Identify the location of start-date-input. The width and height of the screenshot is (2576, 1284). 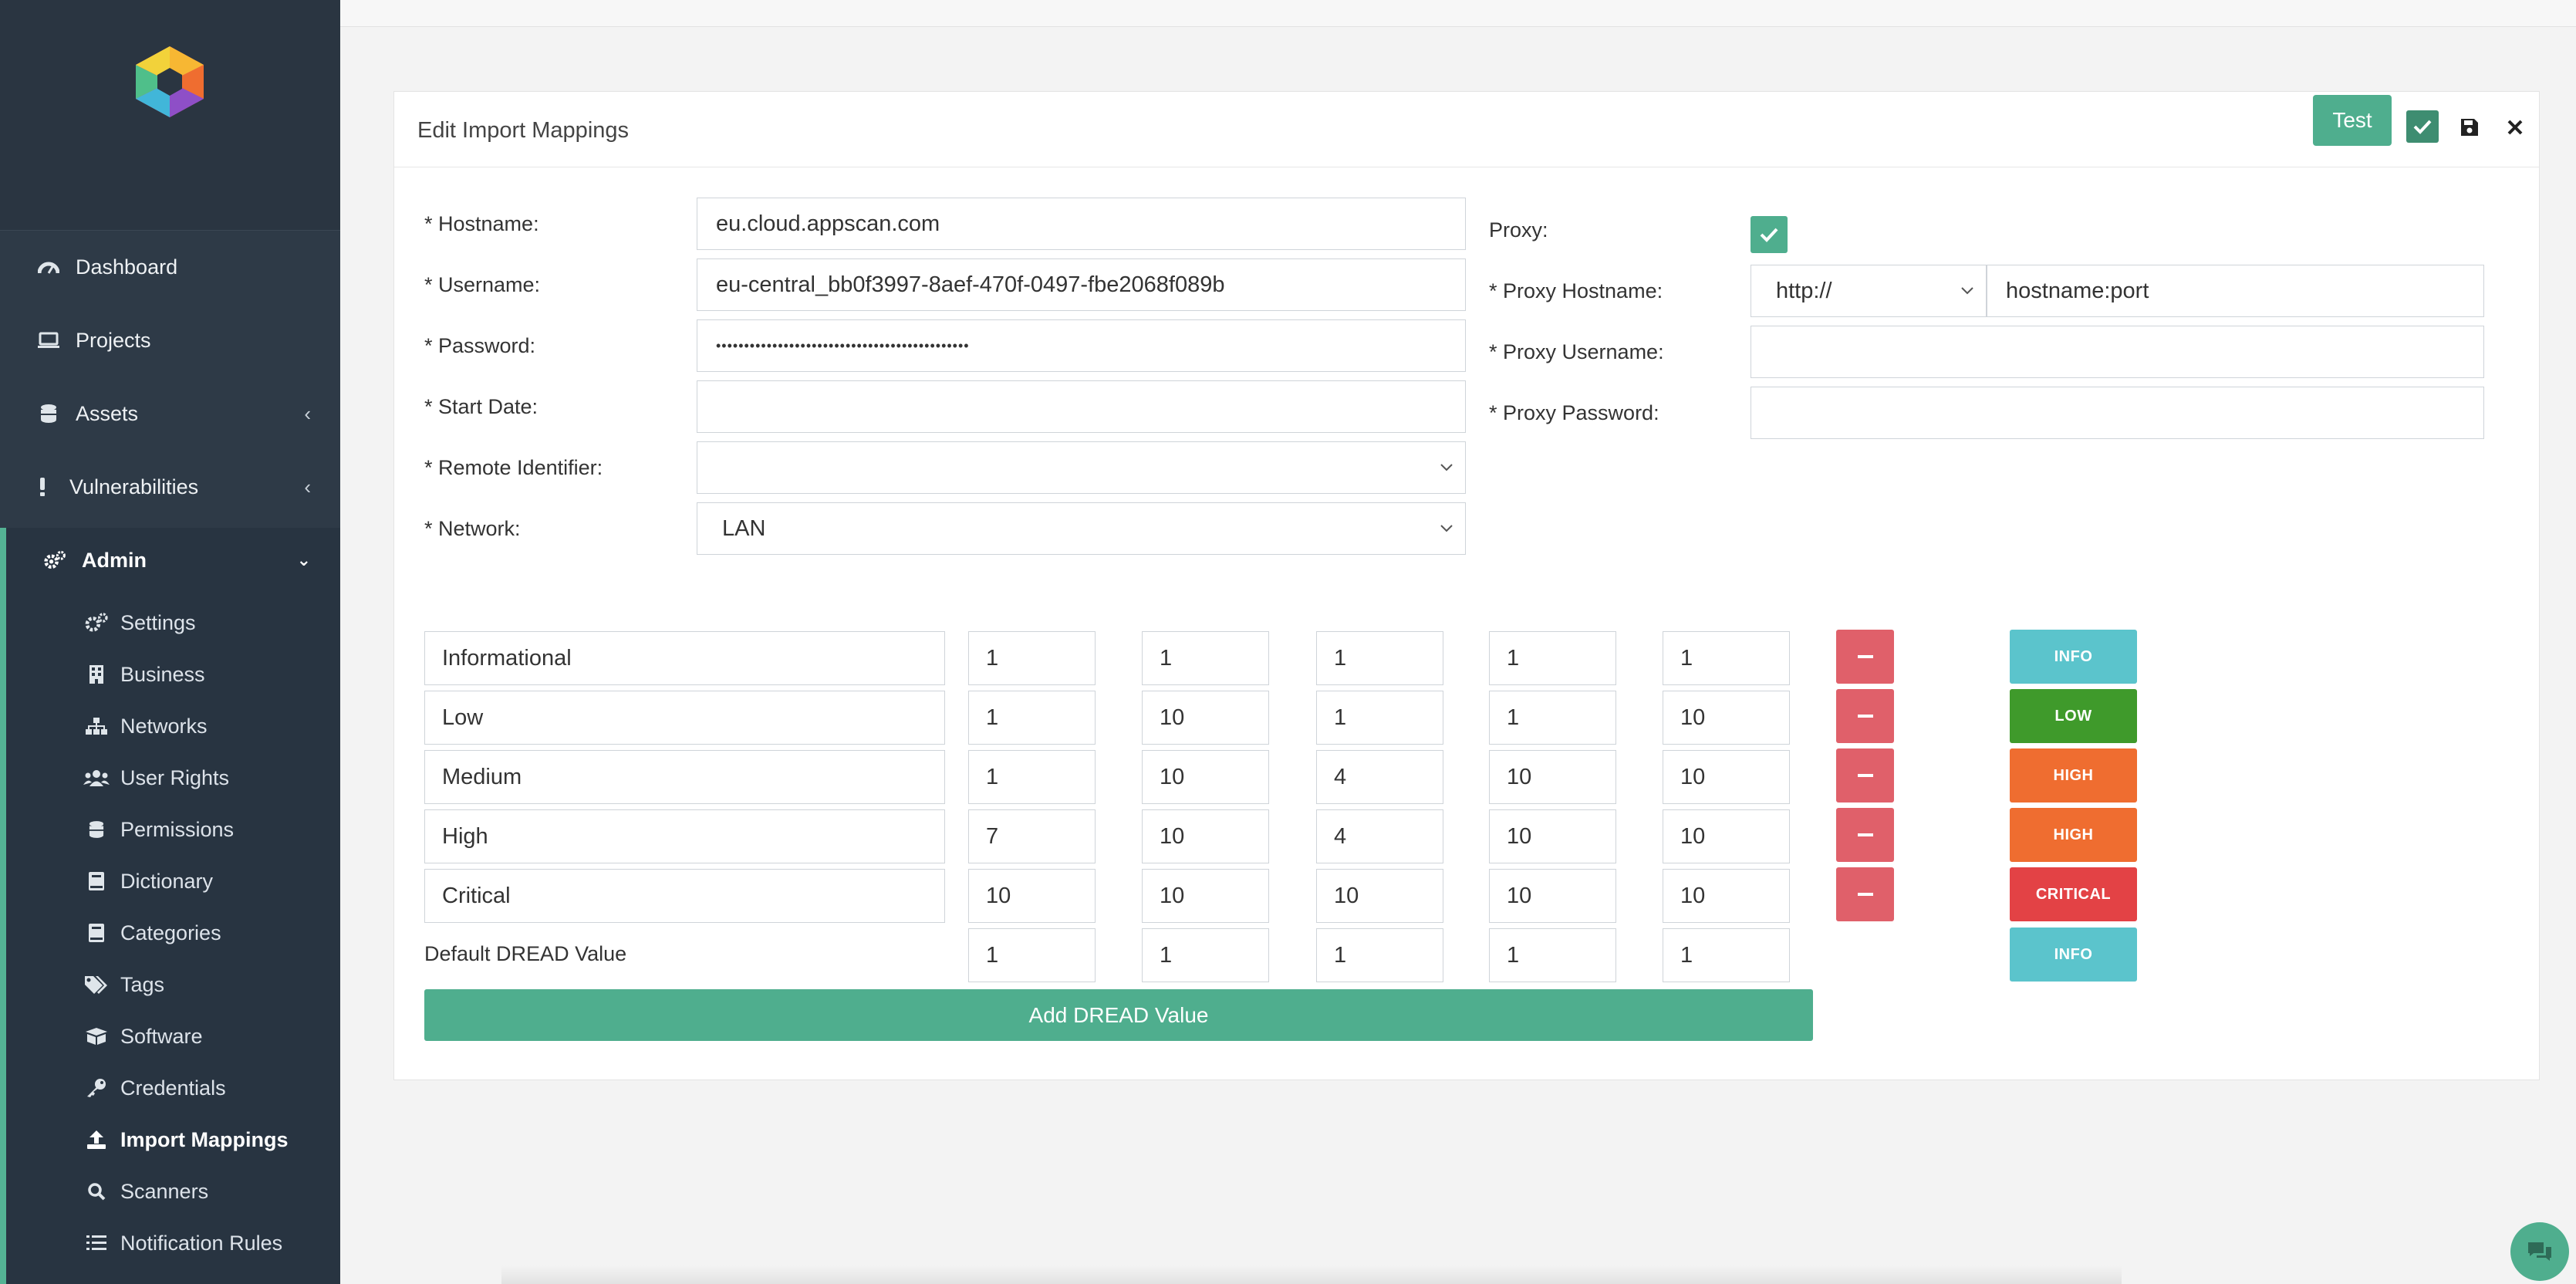
(1081, 406).